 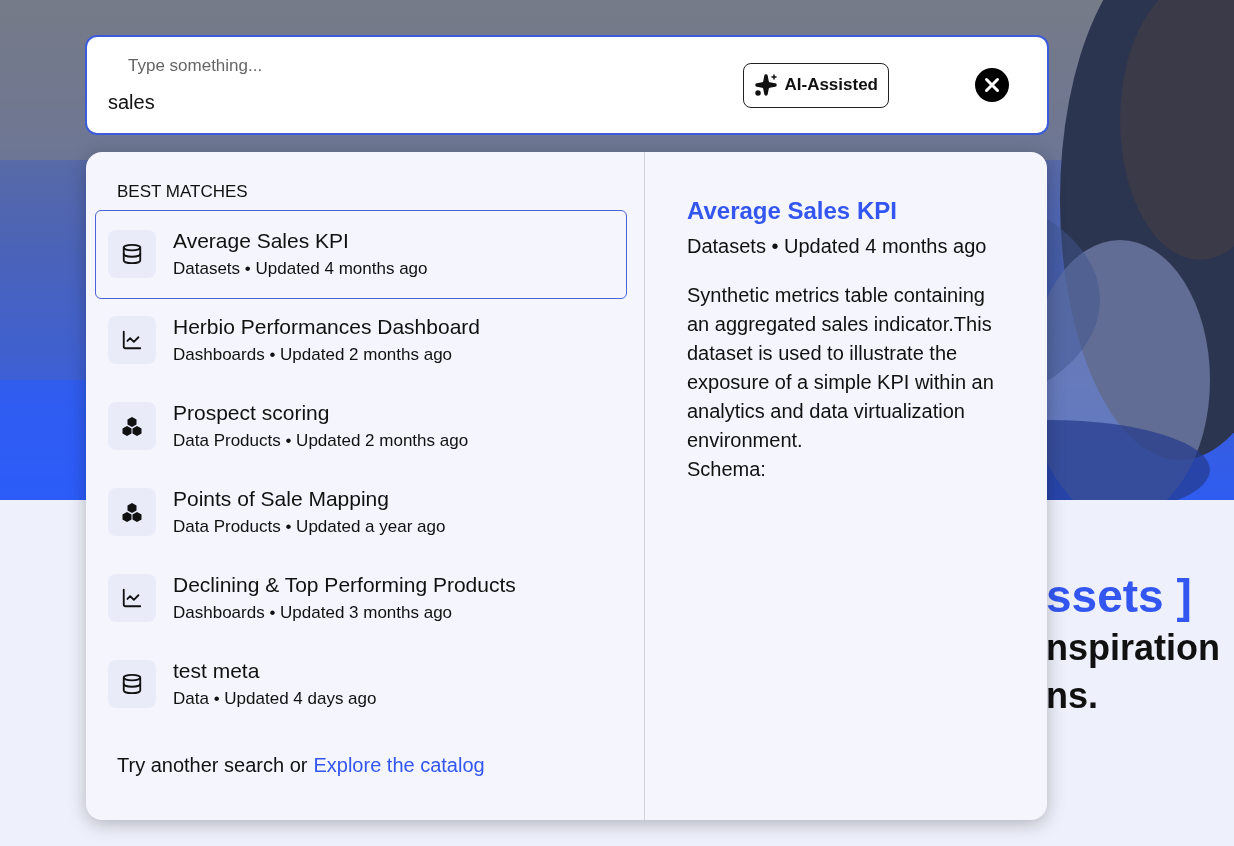 What do you see at coordinates (1119, 596) in the screenshot?
I see `hero-heading: ssets ]` at bounding box center [1119, 596].